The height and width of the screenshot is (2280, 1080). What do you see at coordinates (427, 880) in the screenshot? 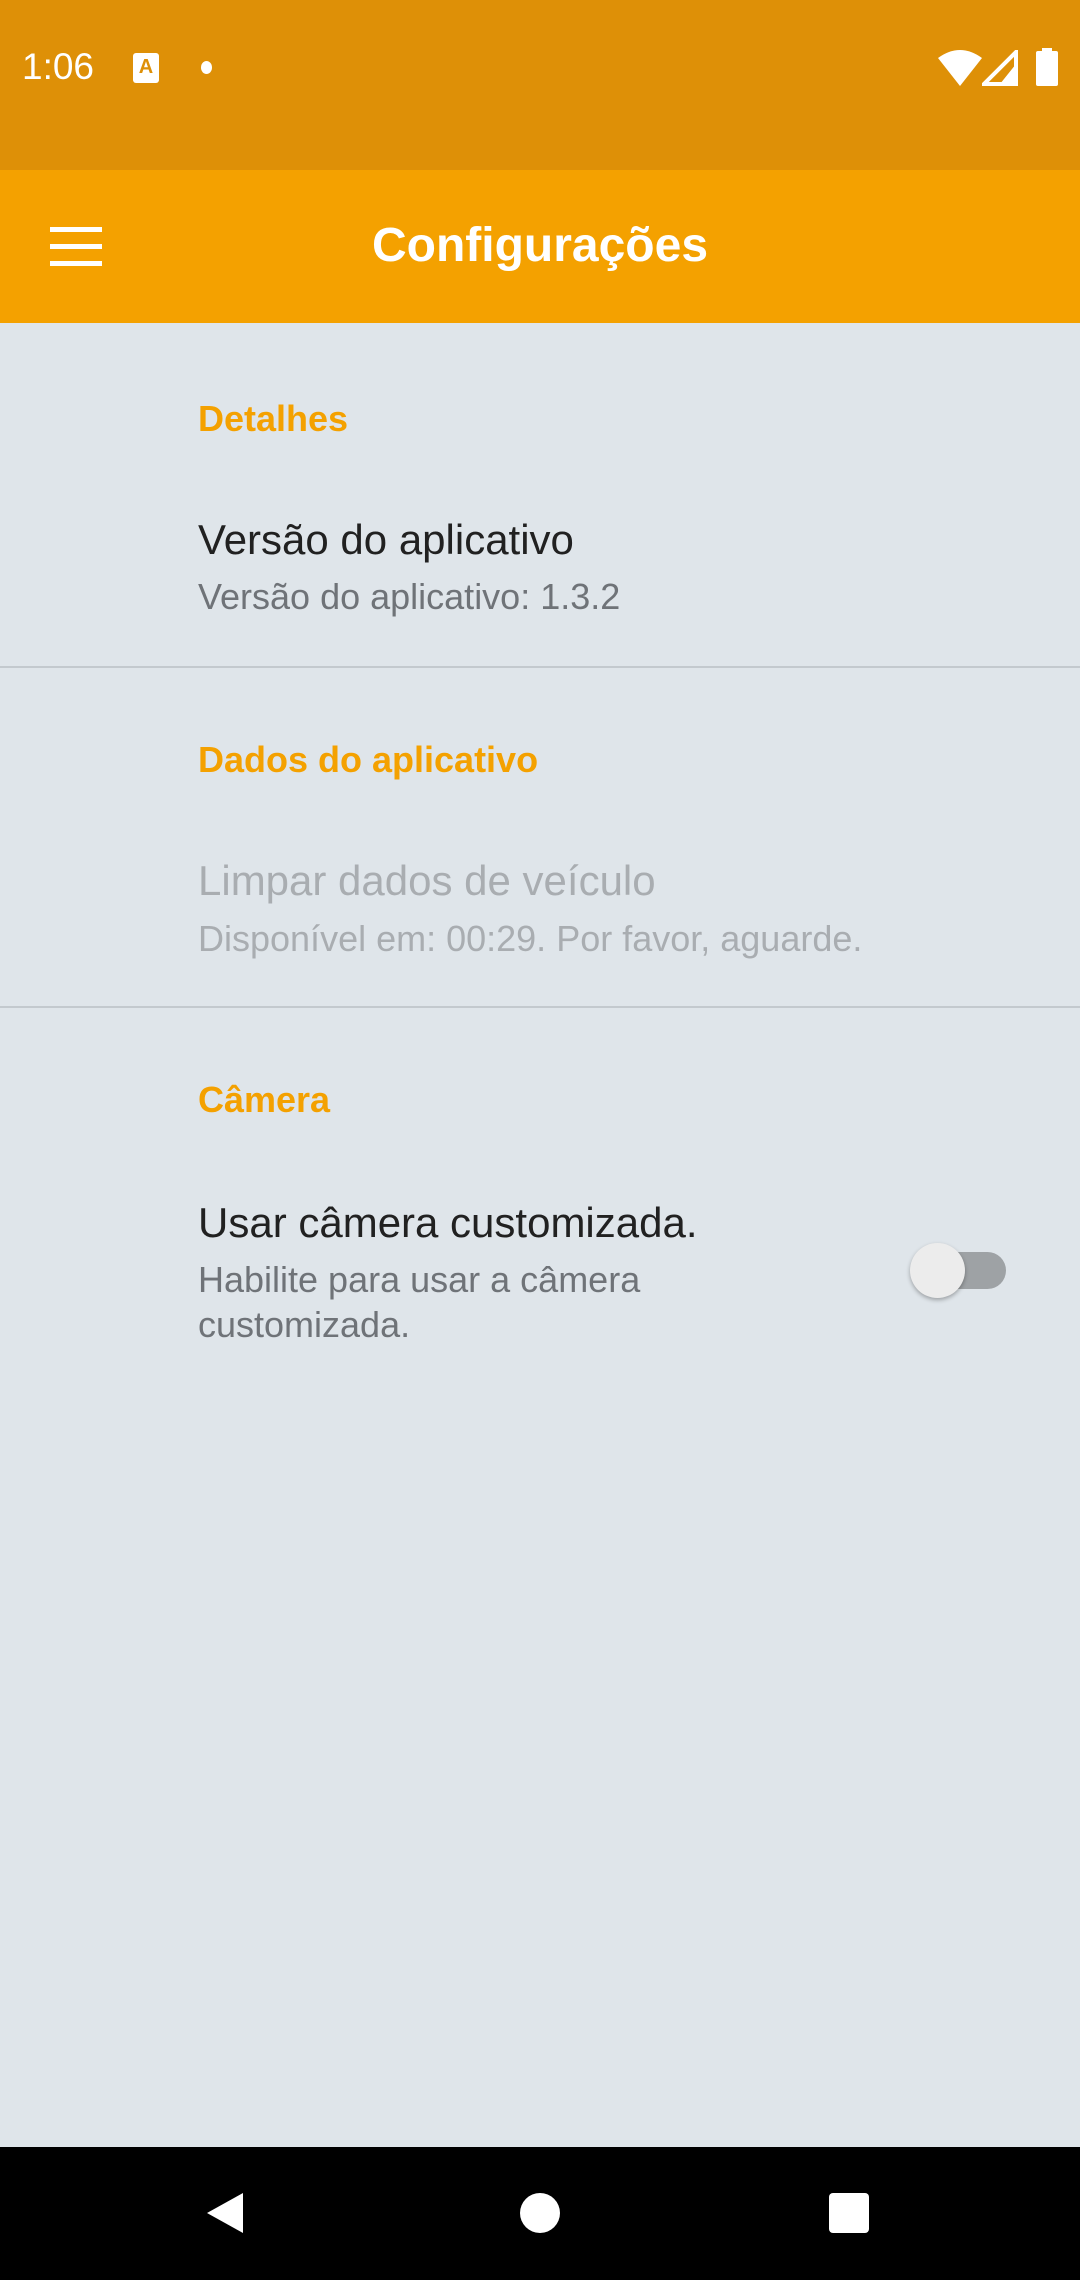
I see `pref-title: Limpar dados de veículo` at bounding box center [427, 880].